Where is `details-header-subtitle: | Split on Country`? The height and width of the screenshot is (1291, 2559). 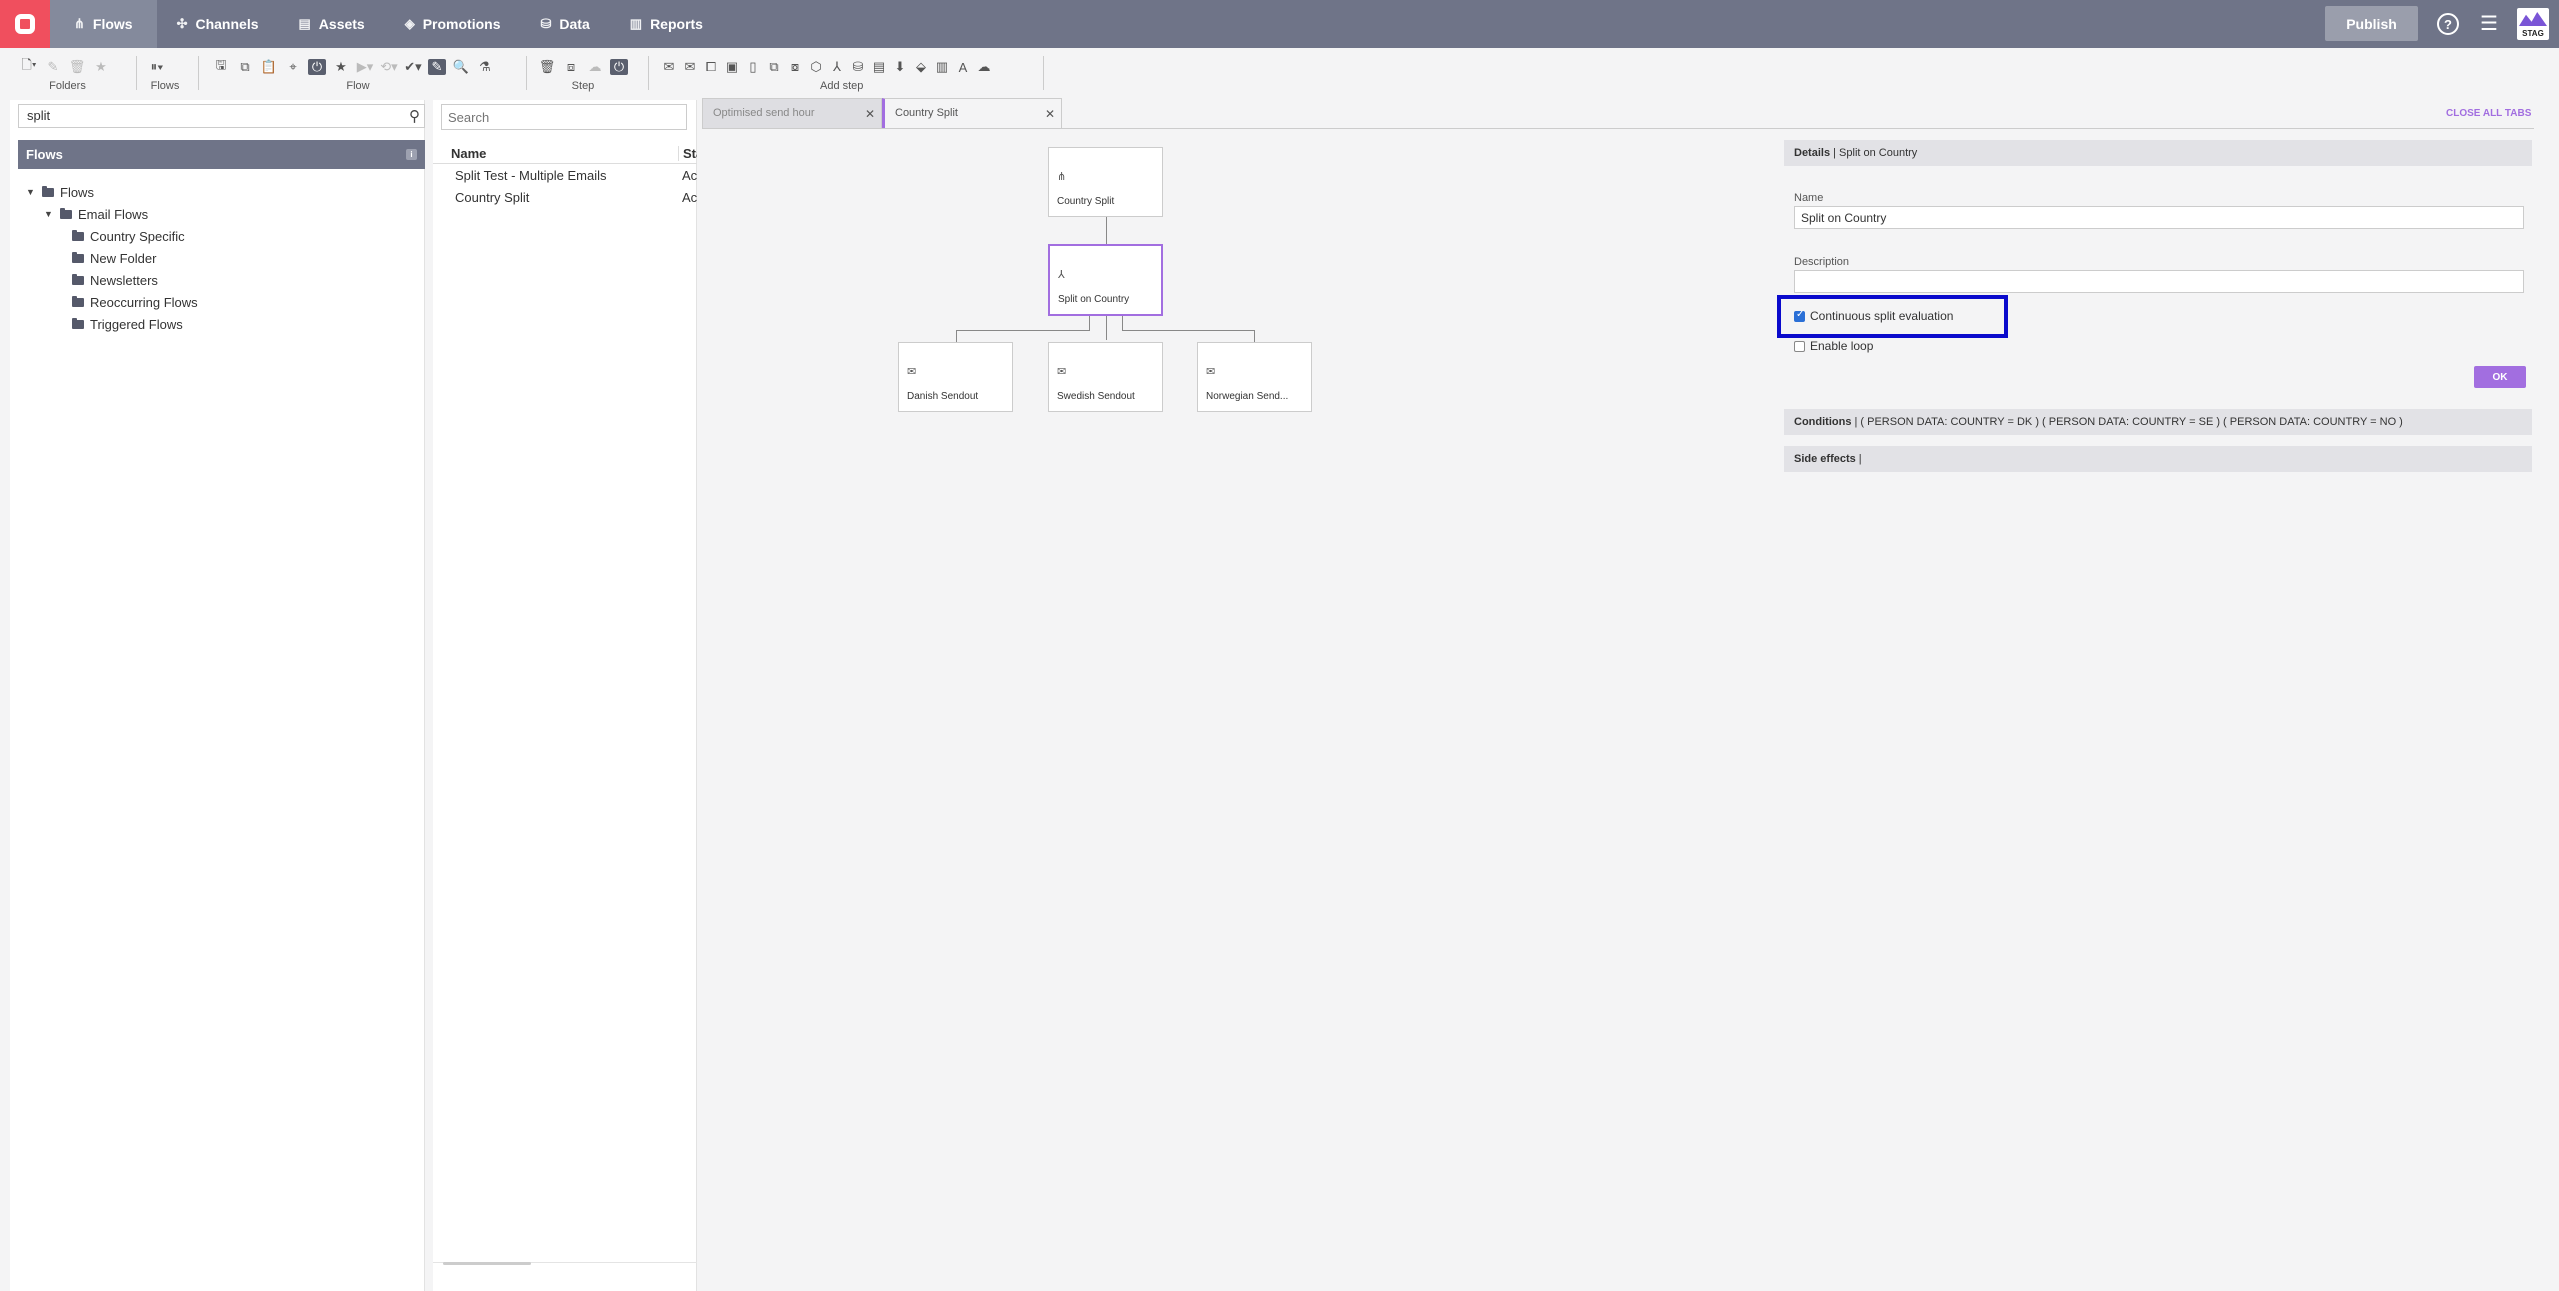 details-header-subtitle: | Split on Country is located at coordinates (1874, 153).